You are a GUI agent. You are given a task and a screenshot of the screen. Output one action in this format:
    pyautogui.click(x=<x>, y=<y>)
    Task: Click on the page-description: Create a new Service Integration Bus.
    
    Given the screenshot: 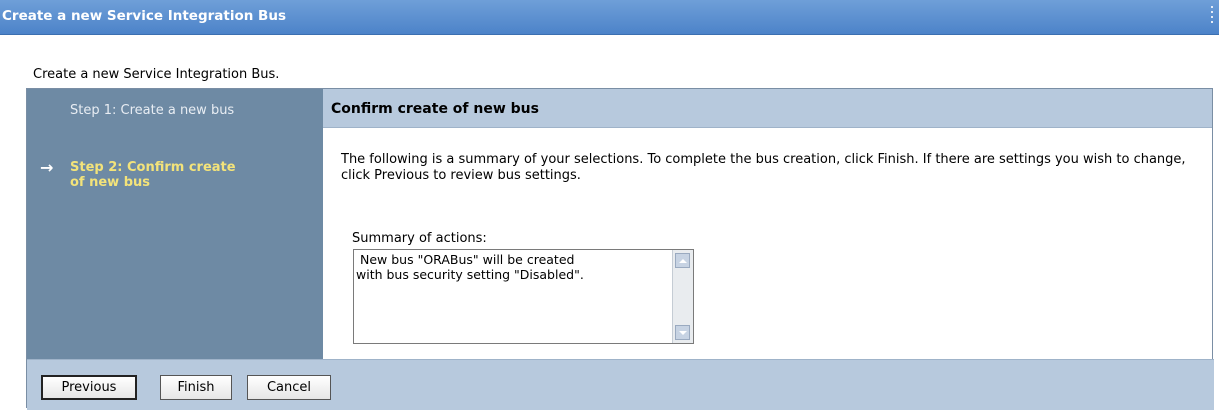 What is the action you would take?
    pyautogui.click(x=156, y=74)
    